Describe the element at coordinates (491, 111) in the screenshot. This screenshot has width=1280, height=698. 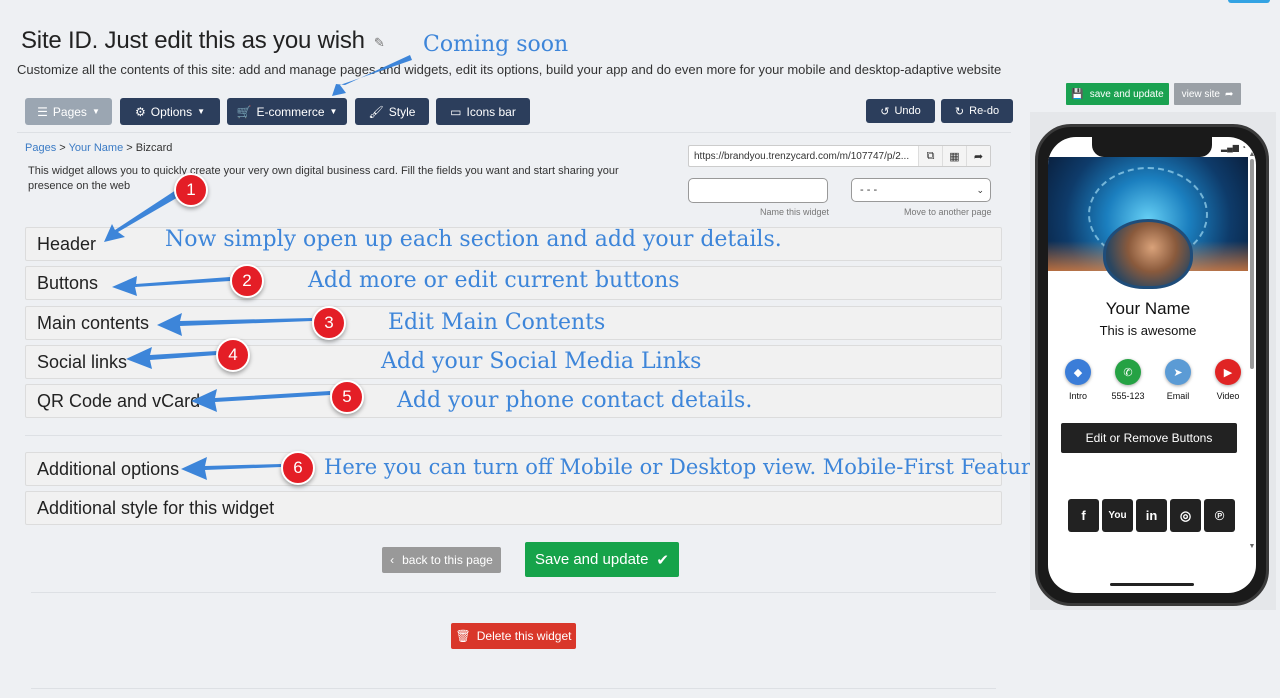
I see `icons-bar-label: Icons bar` at that location.